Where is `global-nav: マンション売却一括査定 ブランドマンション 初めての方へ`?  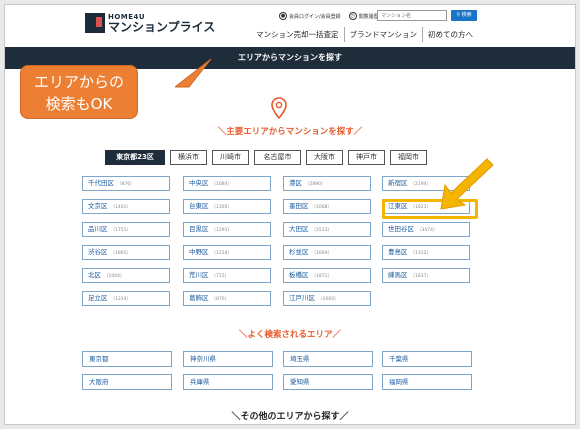 global-nav: マンション売却一括査定 ブランドマンション 初めての方へ is located at coordinates (364, 34).